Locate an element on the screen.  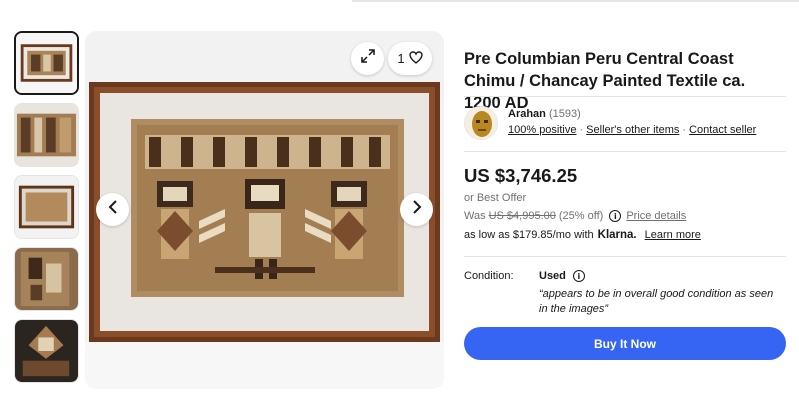
expand-button is located at coordinates (367, 58).